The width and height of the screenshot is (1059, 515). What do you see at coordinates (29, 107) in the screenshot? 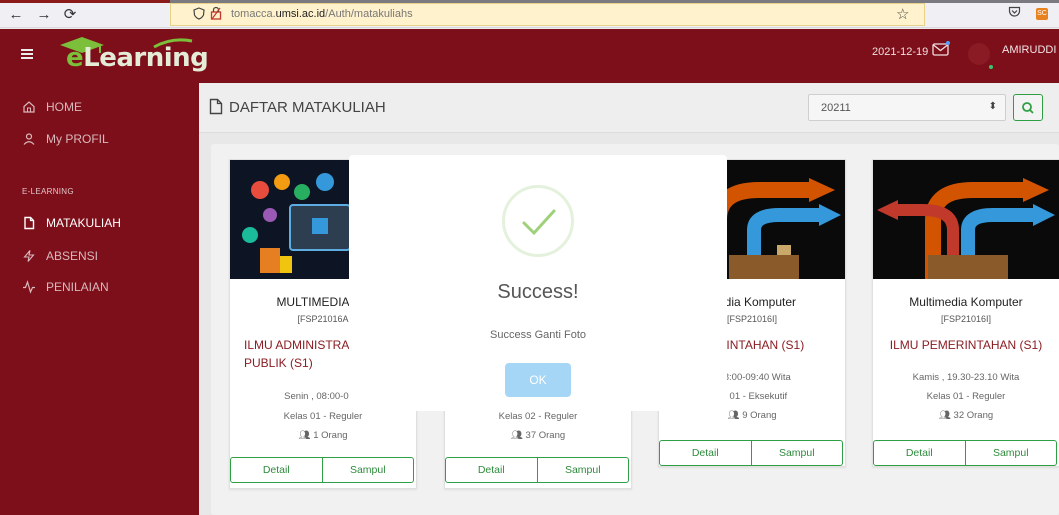
I see `home-icon` at bounding box center [29, 107].